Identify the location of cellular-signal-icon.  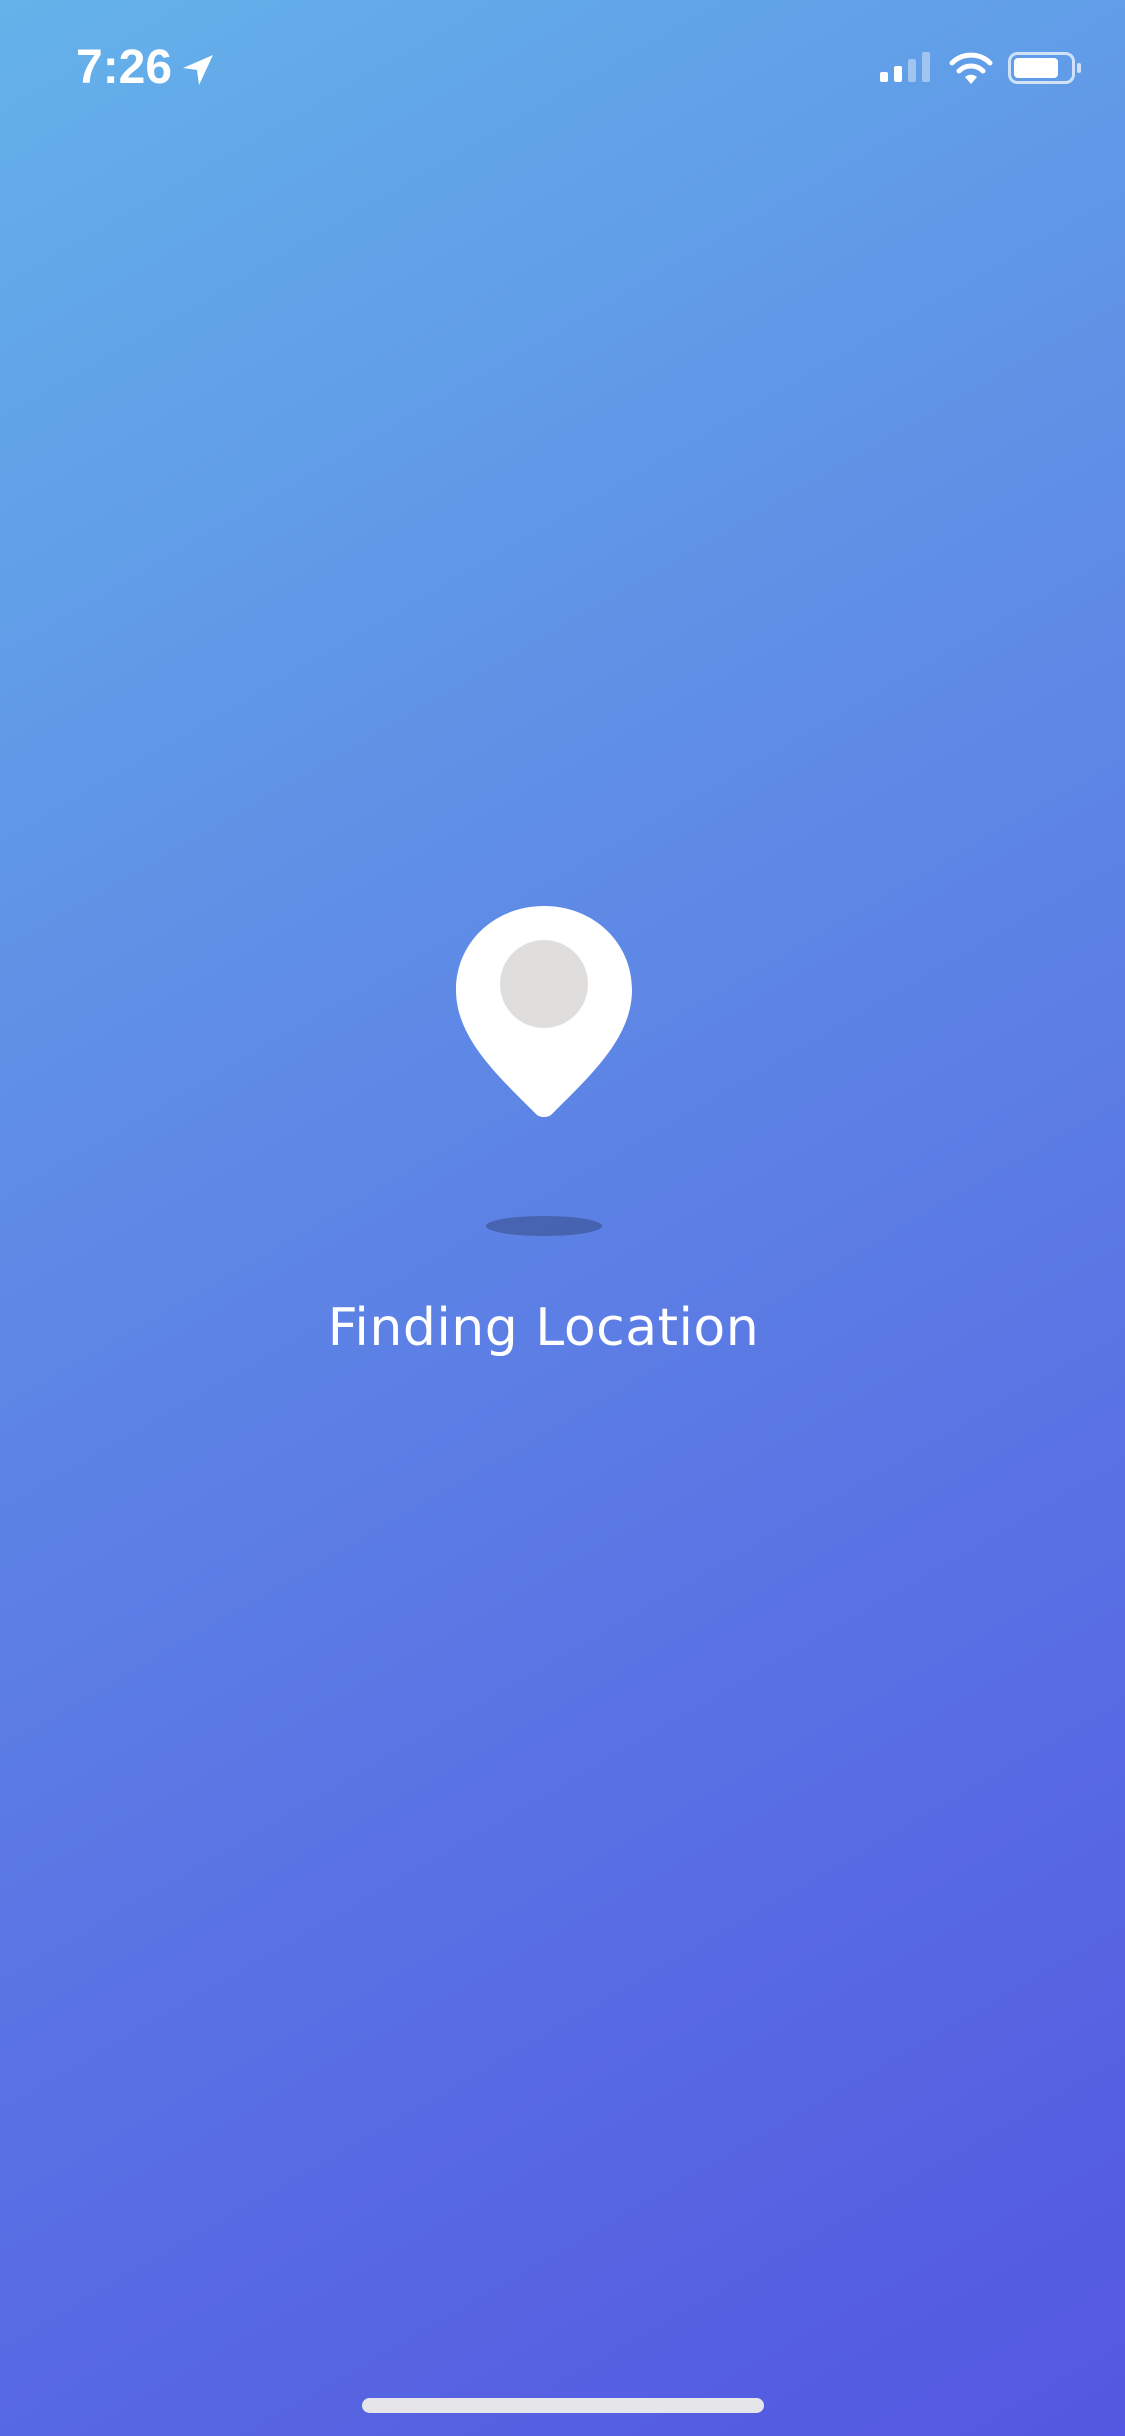
(905, 67).